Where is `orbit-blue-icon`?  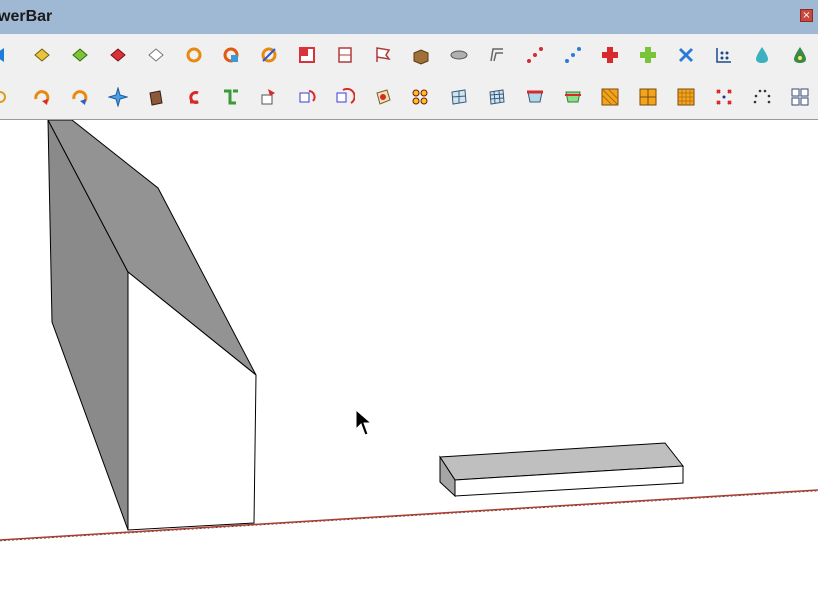 orbit-blue-icon is located at coordinates (269, 55).